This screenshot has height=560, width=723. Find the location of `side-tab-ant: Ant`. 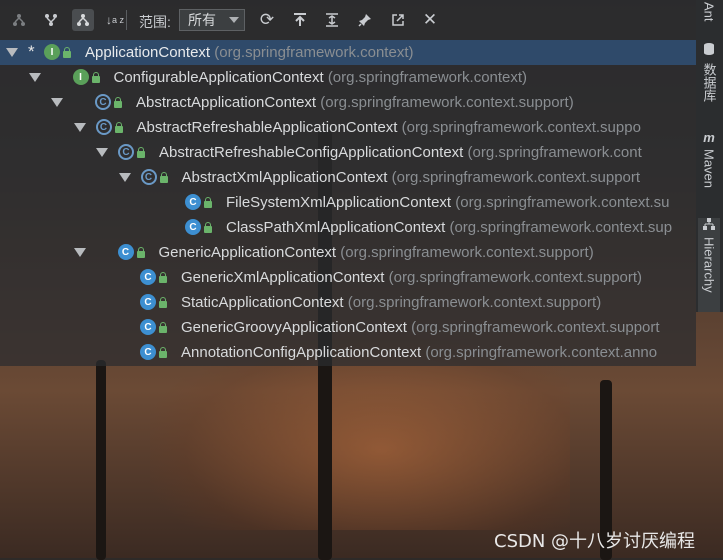

side-tab-ant: Ant is located at coordinates (709, 15).